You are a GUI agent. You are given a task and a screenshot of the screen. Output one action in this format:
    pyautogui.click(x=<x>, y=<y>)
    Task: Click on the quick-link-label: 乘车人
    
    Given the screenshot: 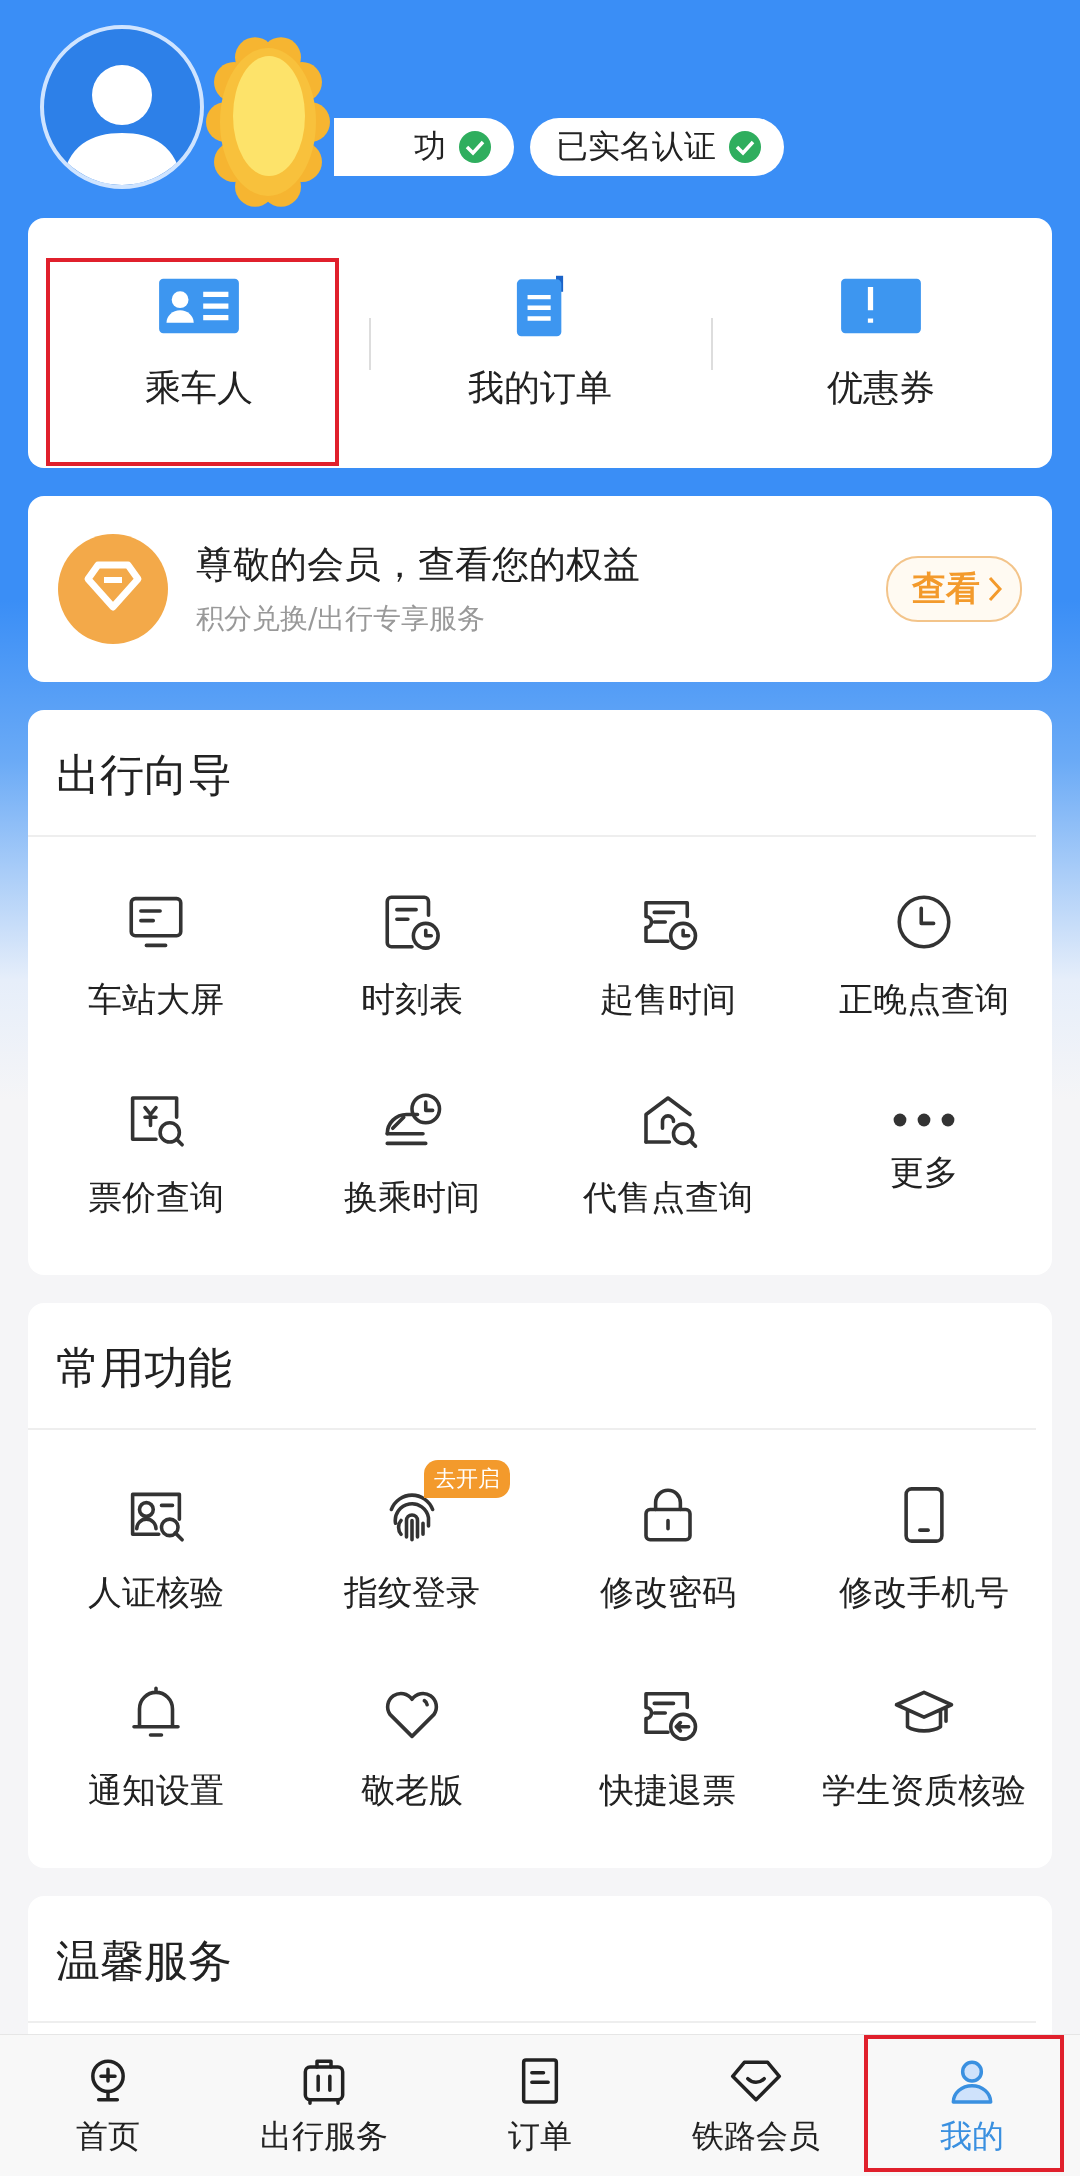 What is the action you would take?
    pyautogui.click(x=198, y=387)
    